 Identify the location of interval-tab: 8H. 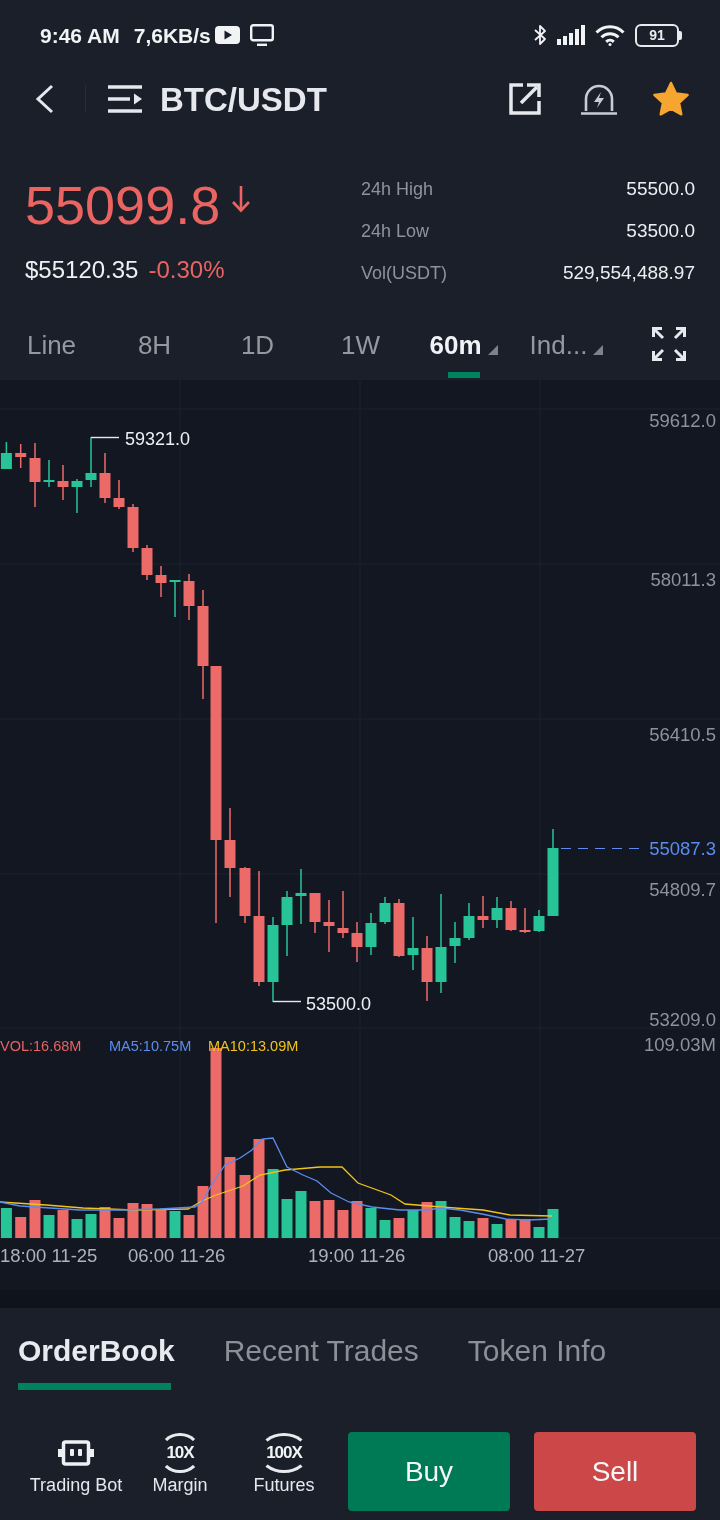
(154, 349).